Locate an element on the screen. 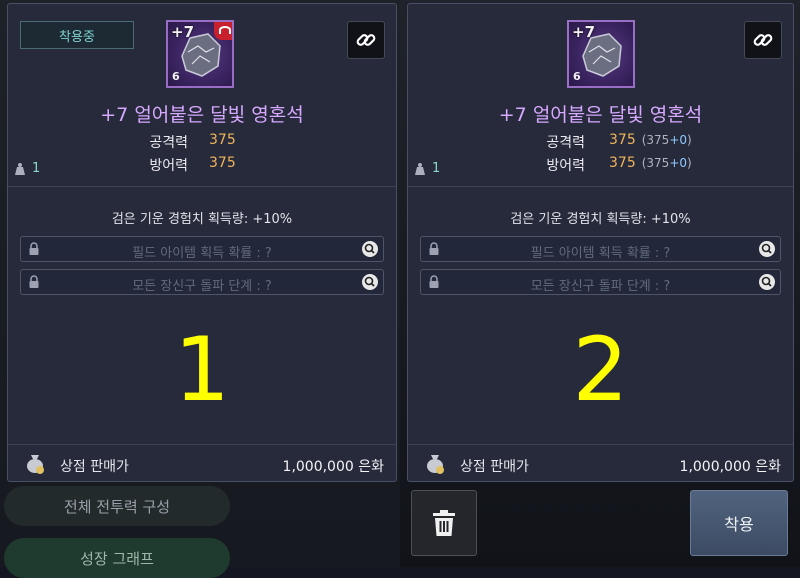 This screenshot has height=578, width=800. overlay-number: 2 is located at coordinates (600, 369).